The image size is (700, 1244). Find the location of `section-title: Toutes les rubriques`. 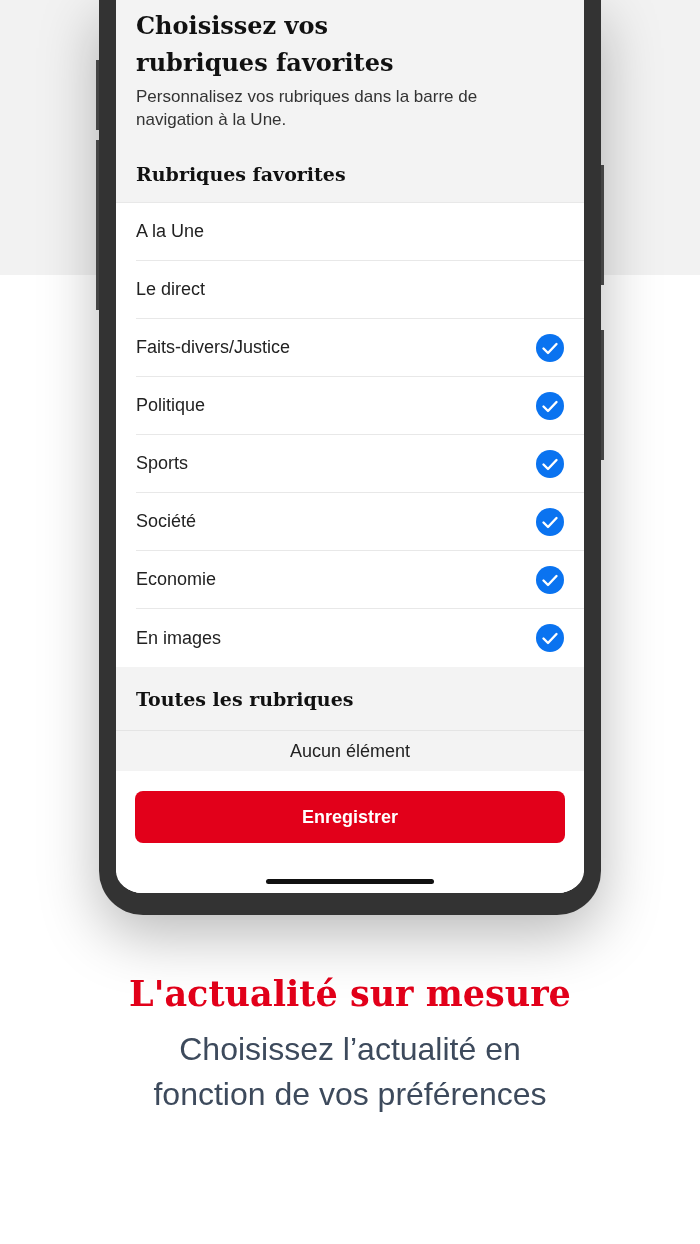

section-title: Toutes les rubriques is located at coordinates (245, 698).